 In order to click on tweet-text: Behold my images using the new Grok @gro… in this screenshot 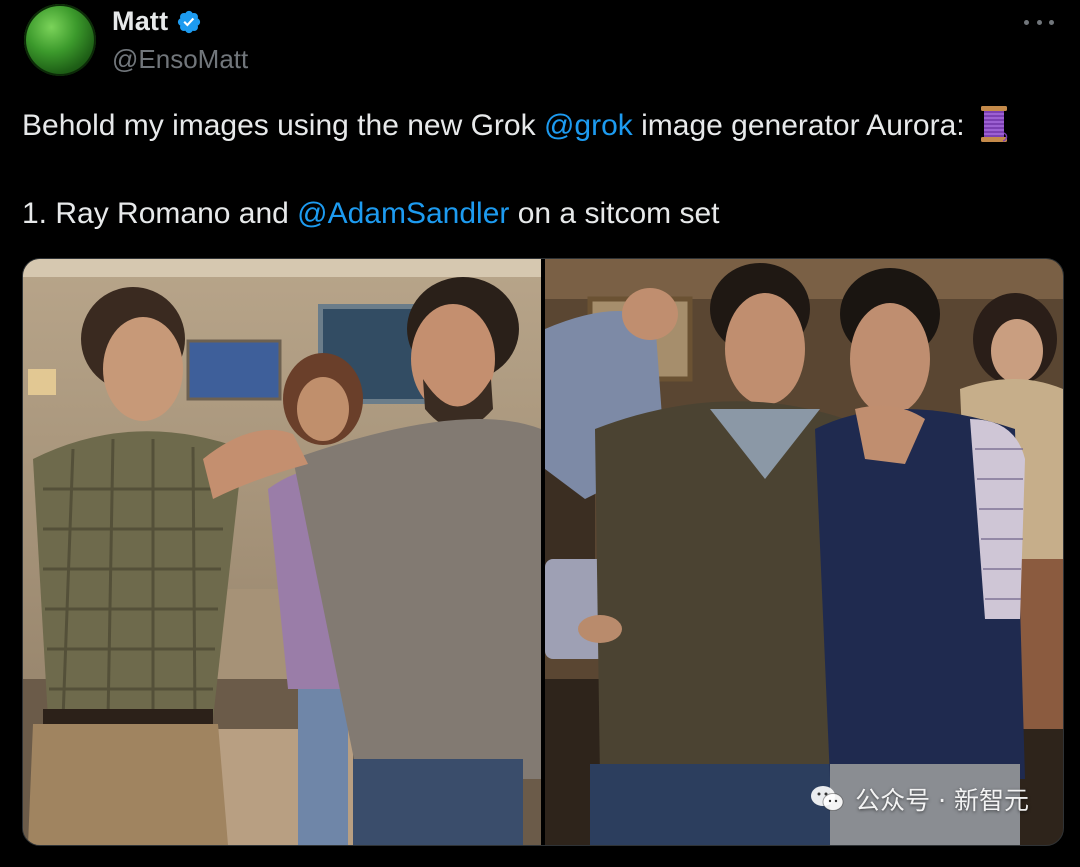, I will do `click(542, 170)`.